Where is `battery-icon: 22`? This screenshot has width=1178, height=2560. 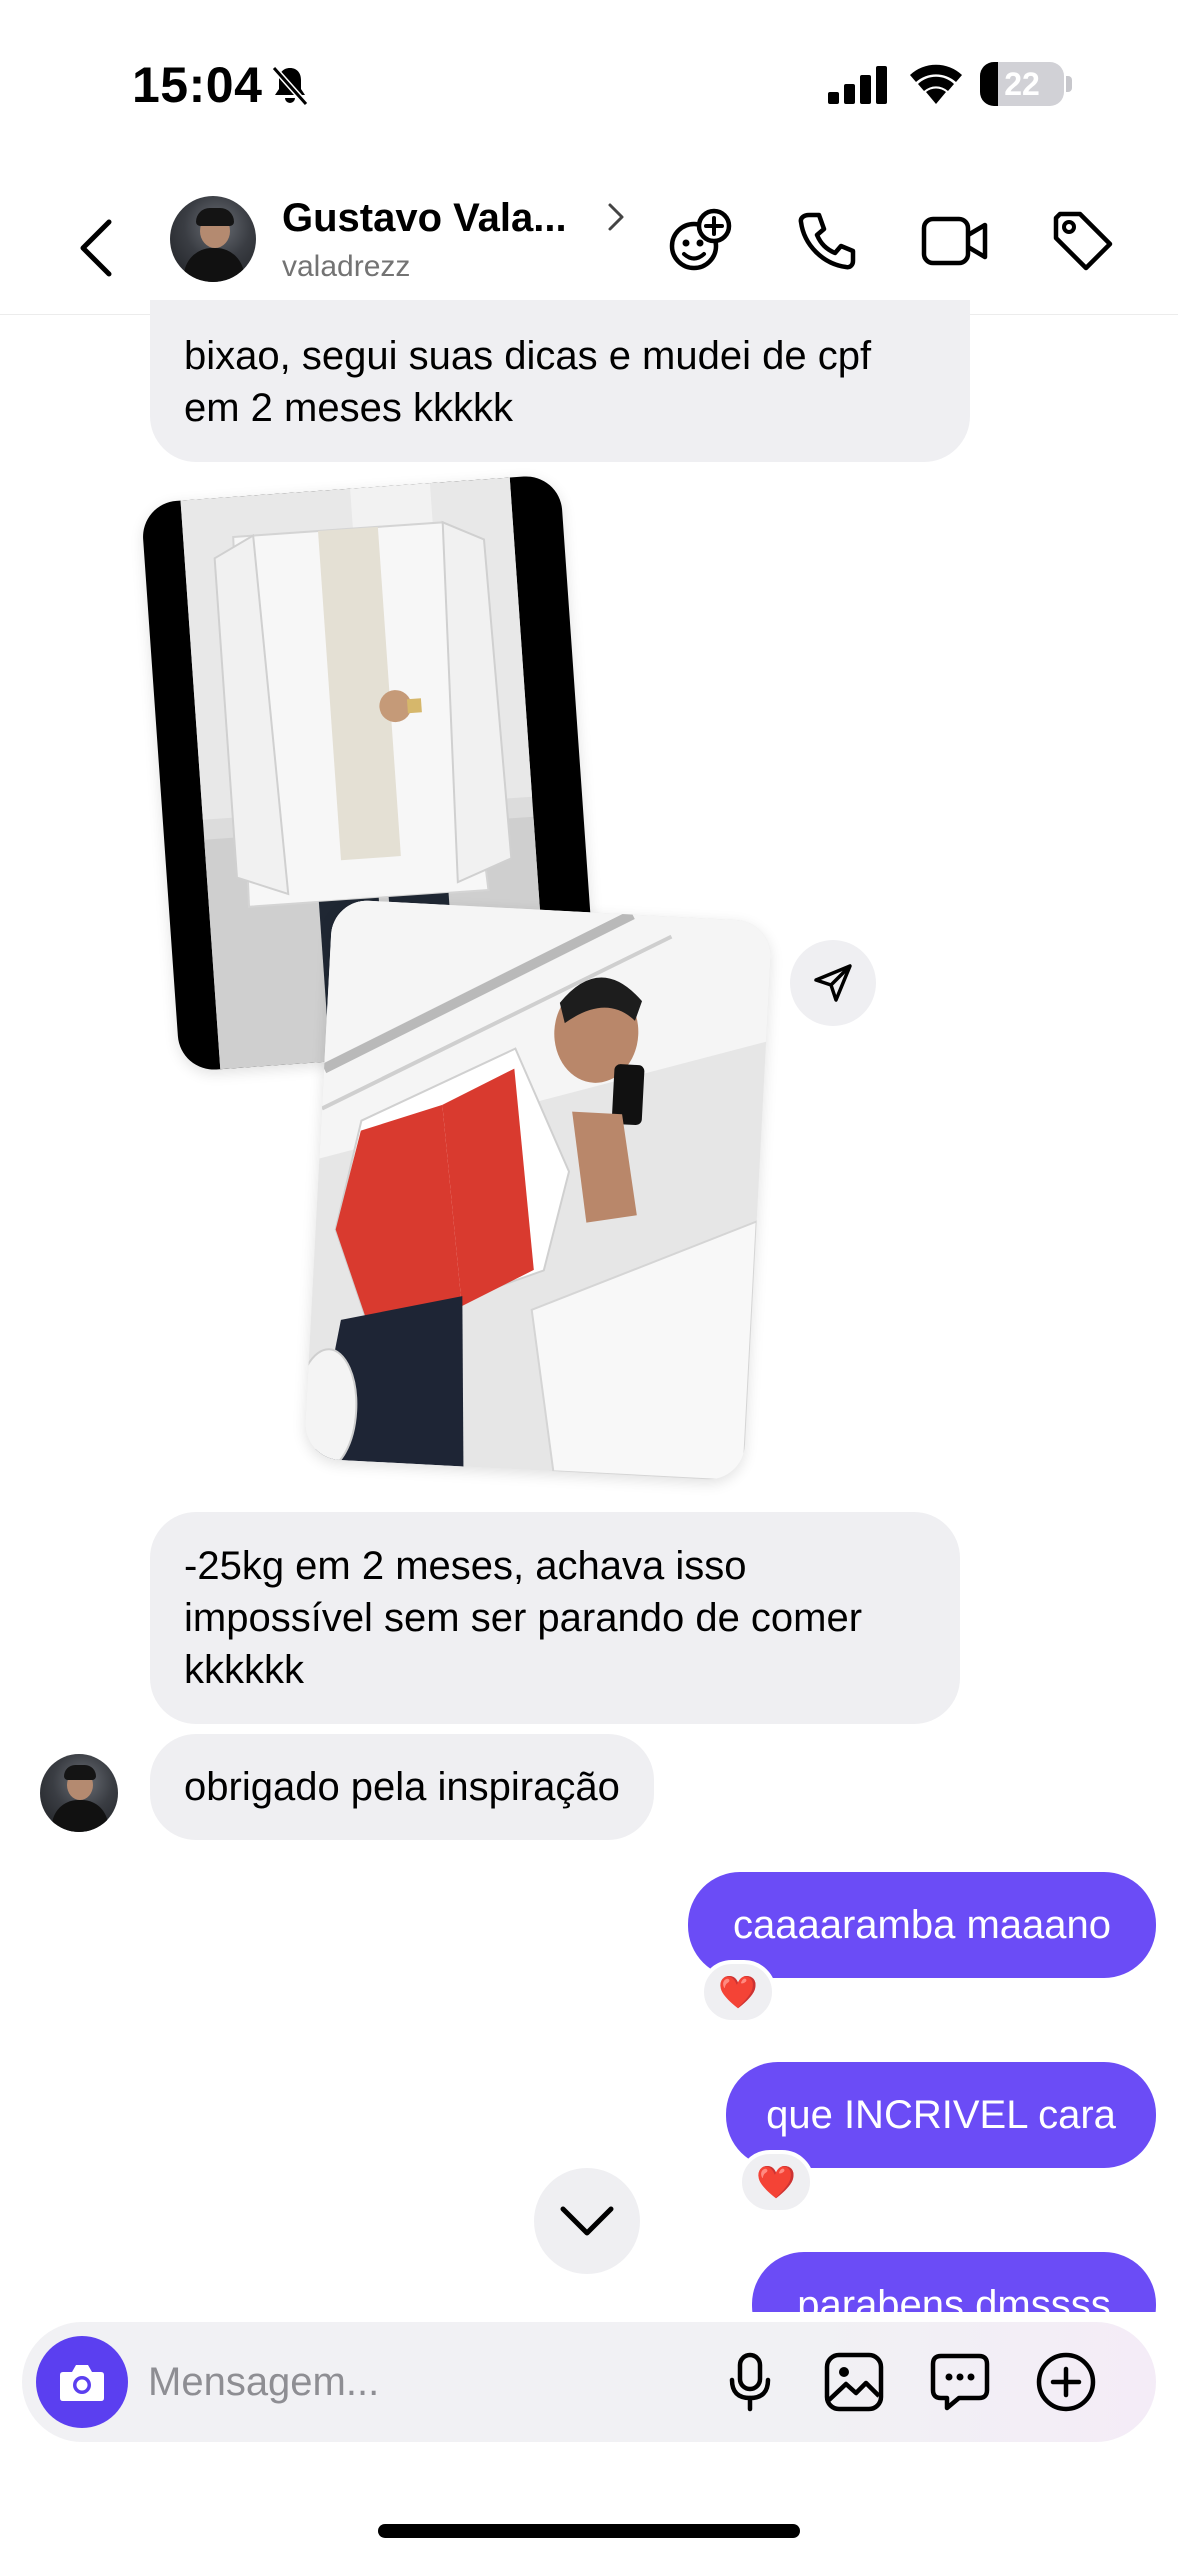 battery-icon: 22 is located at coordinates (1022, 84).